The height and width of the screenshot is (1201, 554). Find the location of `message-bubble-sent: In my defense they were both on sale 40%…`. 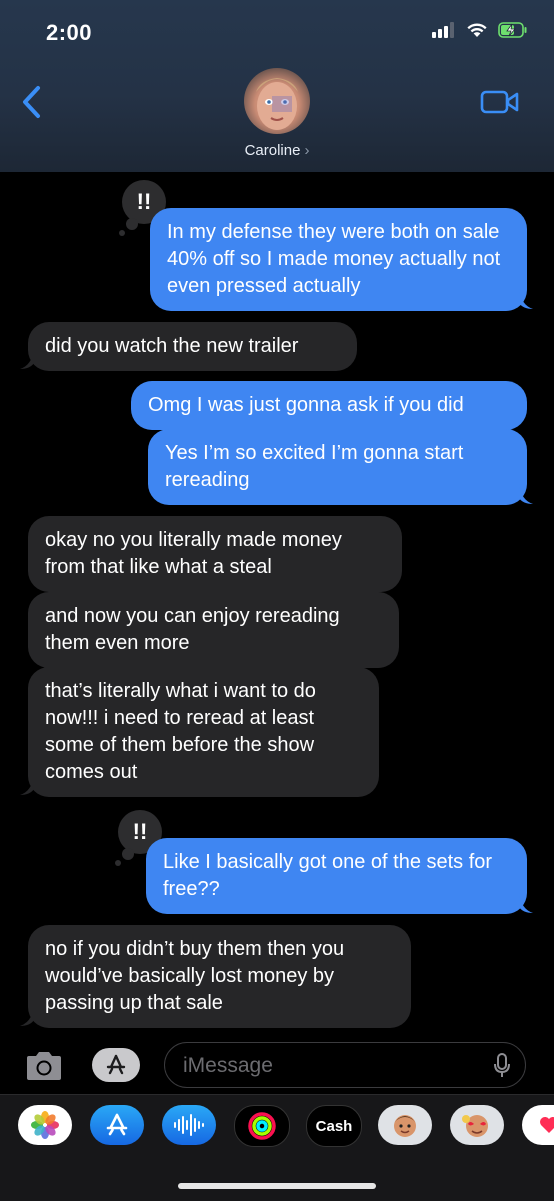

message-bubble-sent: In my defense they were both on sale 40%… is located at coordinates (338, 259).